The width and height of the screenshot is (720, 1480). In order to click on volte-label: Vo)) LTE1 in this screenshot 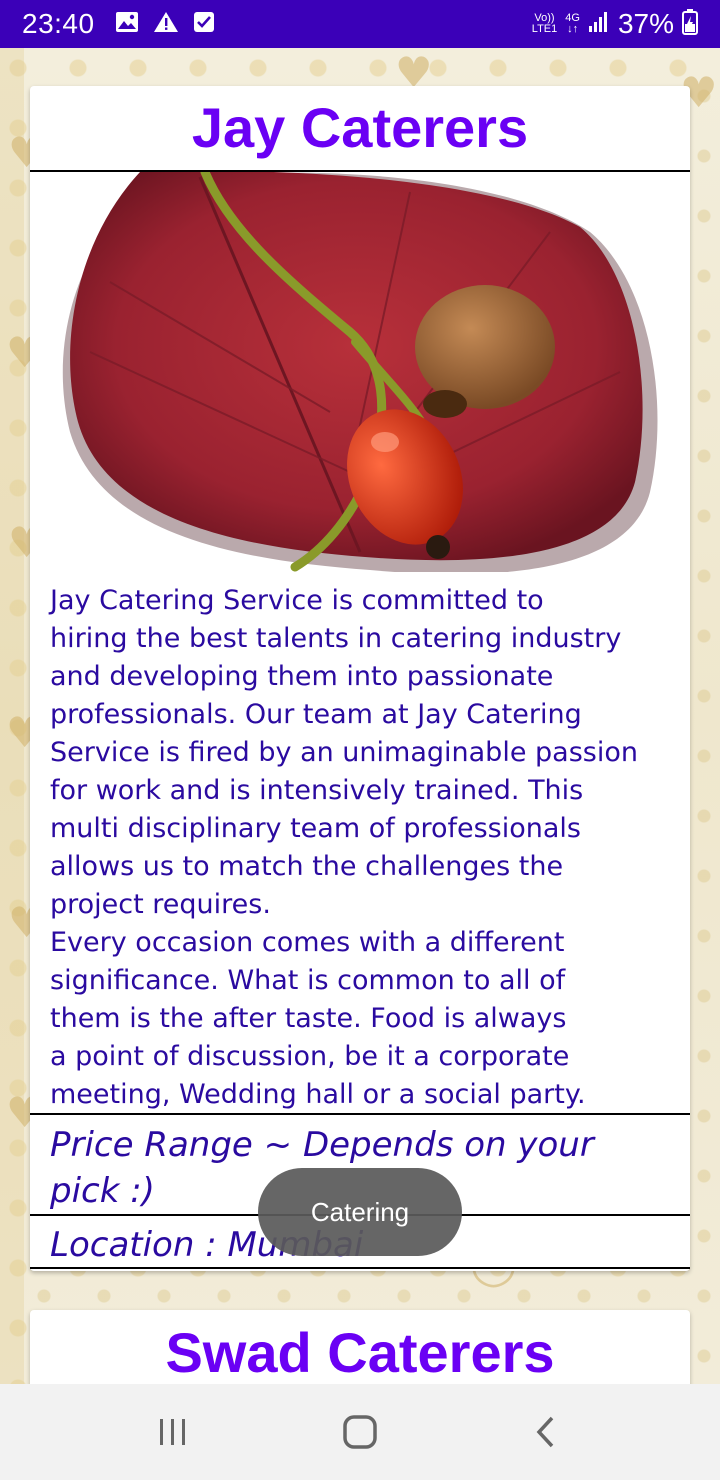, I will do `click(544, 23)`.